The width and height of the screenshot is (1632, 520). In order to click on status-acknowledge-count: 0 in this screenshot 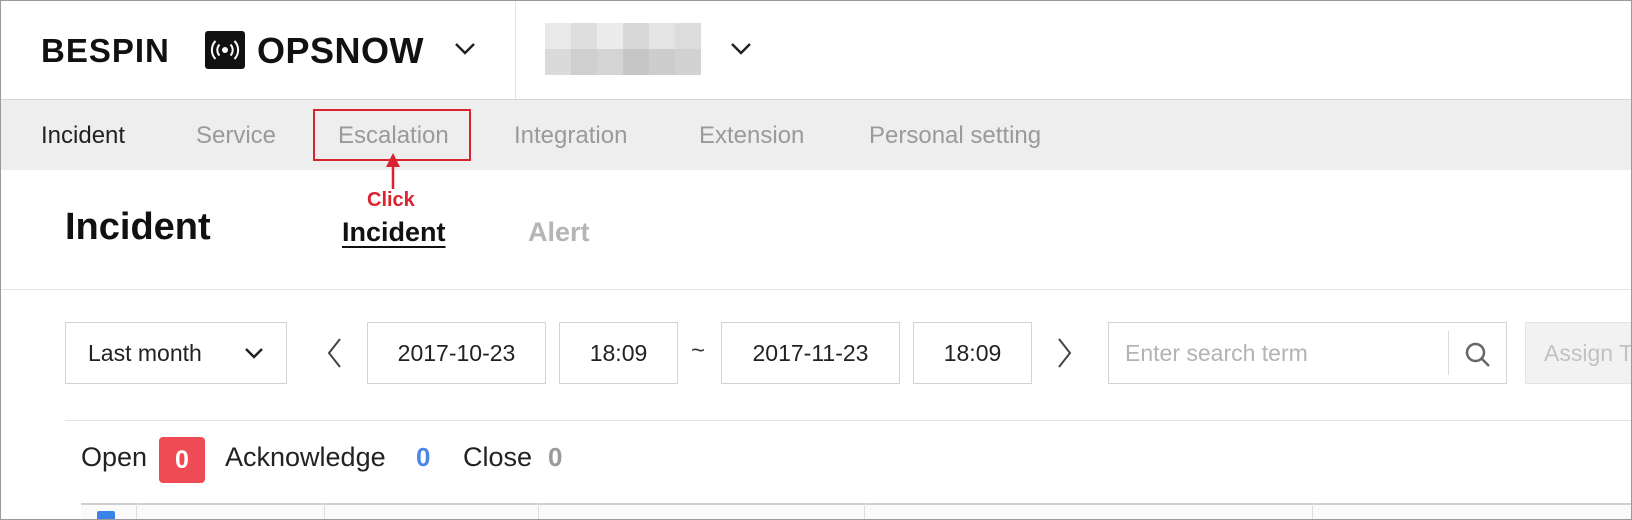, I will do `click(423, 457)`.